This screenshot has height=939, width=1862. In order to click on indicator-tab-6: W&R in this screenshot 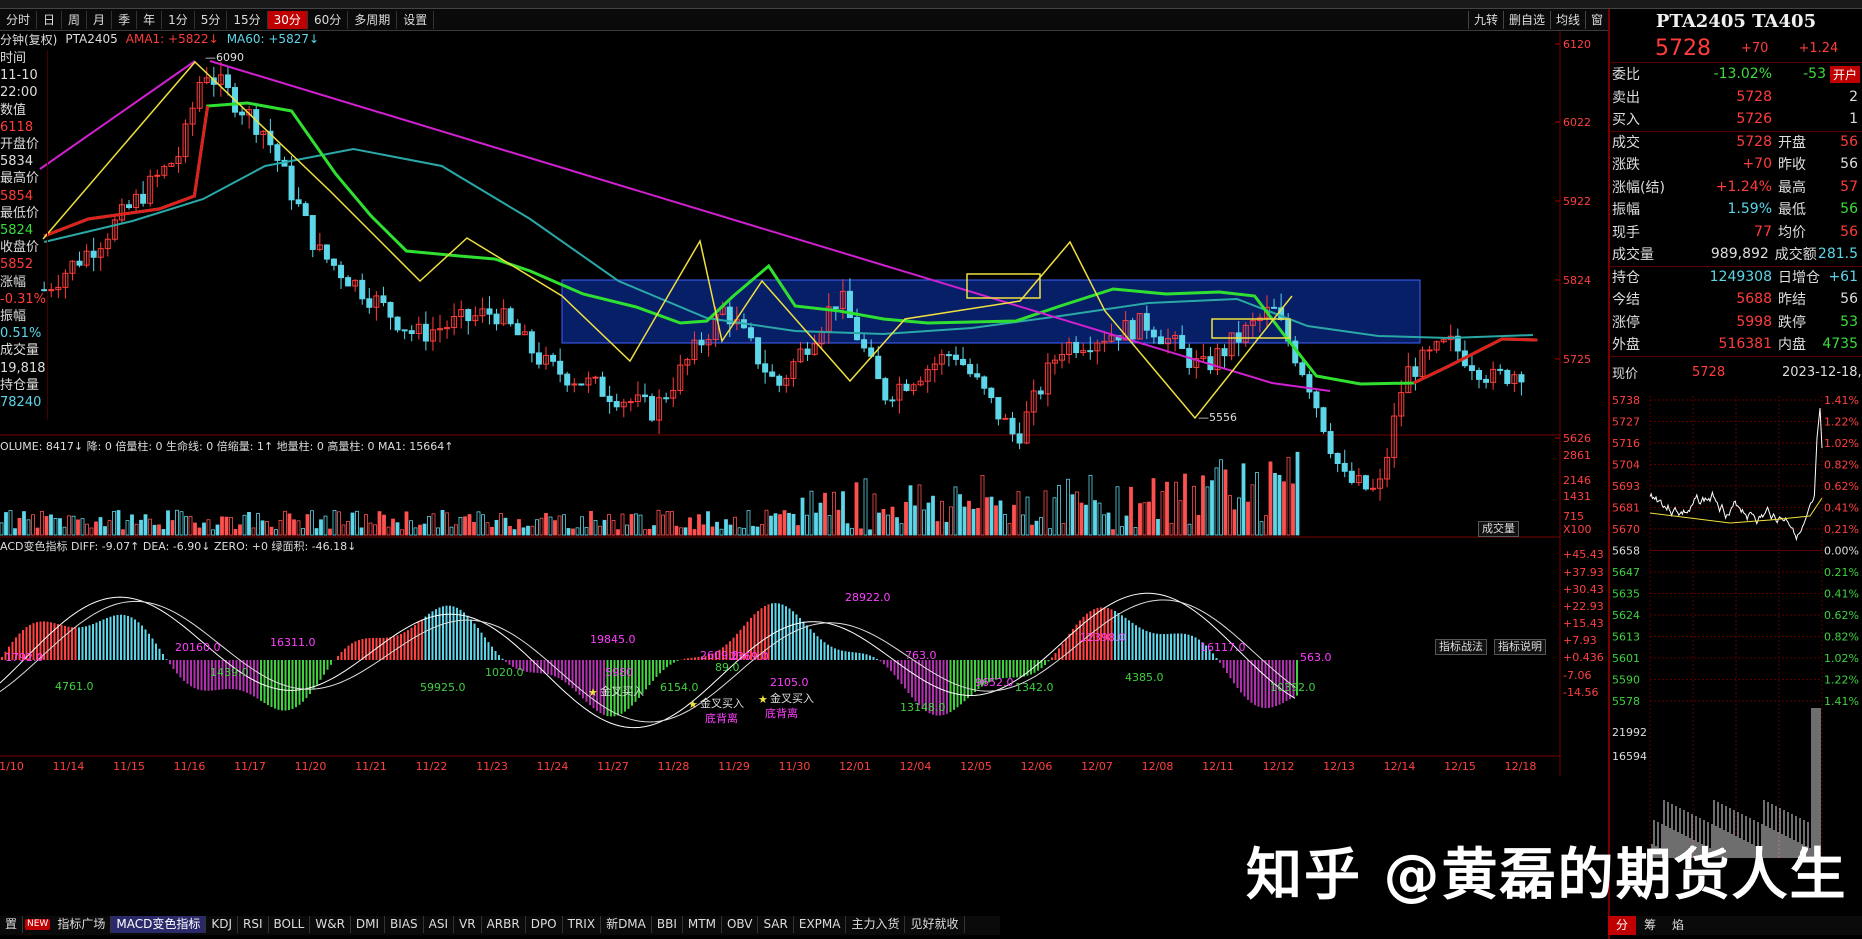, I will do `click(330, 924)`.